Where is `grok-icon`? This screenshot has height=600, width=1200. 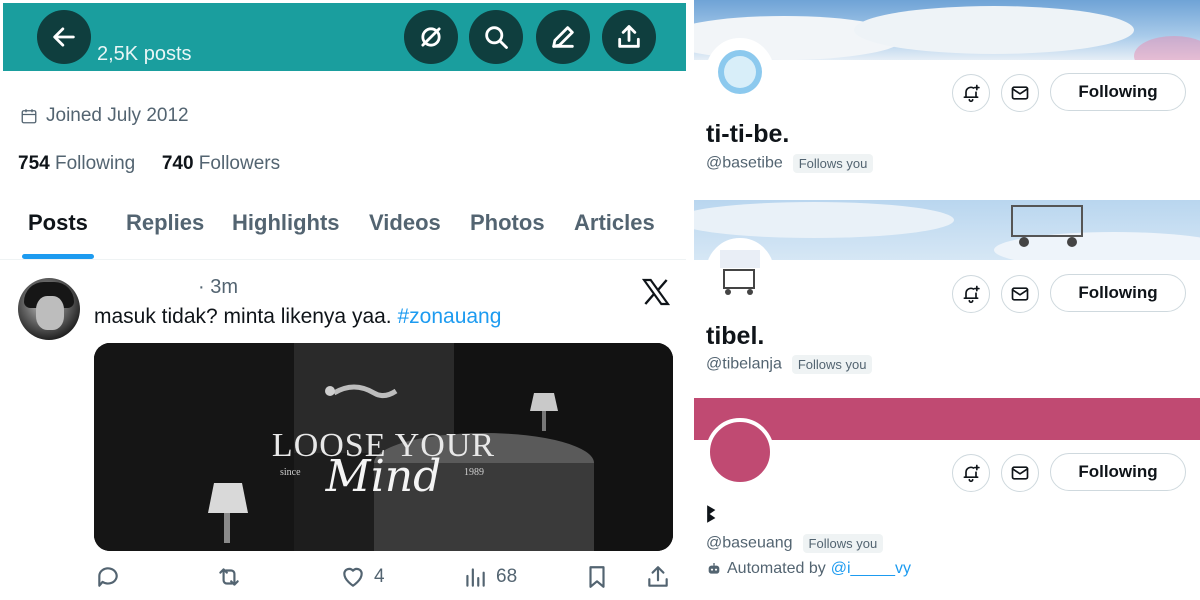
grok-icon is located at coordinates (431, 37).